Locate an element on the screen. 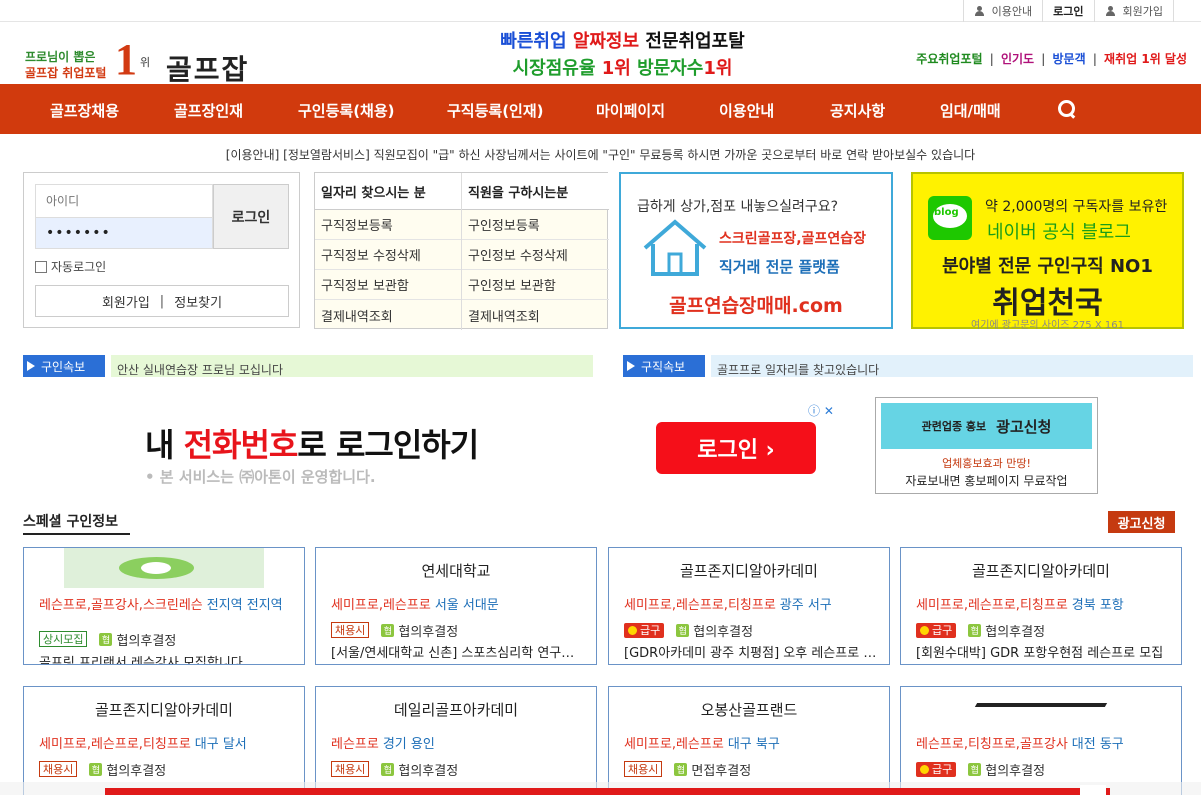 The width and height of the screenshot is (1201, 795). bottom-ad-bar is located at coordinates (607, 790).